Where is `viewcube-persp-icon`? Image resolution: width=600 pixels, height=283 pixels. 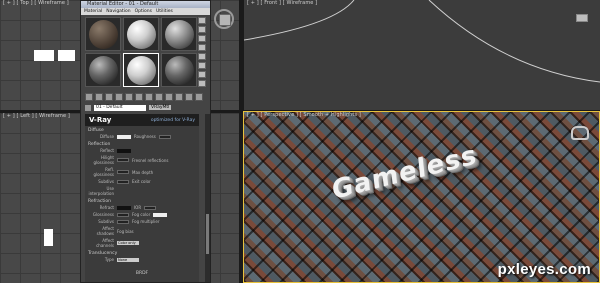
viewcube-persp-icon is located at coordinates (580, 133).